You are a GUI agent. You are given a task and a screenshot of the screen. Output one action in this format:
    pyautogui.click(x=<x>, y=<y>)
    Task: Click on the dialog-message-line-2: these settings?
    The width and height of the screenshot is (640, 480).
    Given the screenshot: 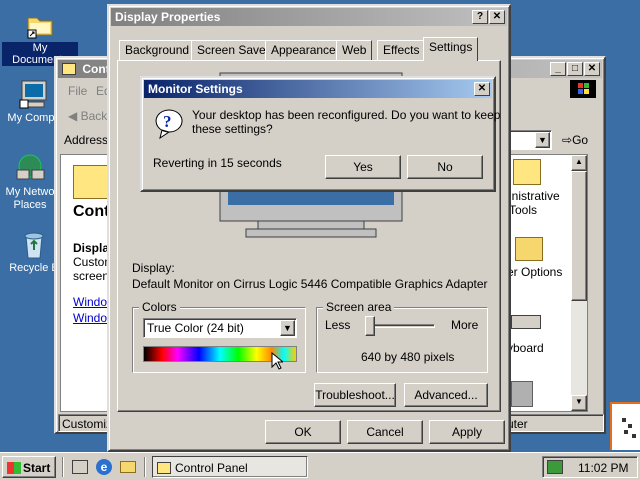 What is the action you would take?
    pyautogui.click(x=232, y=129)
    